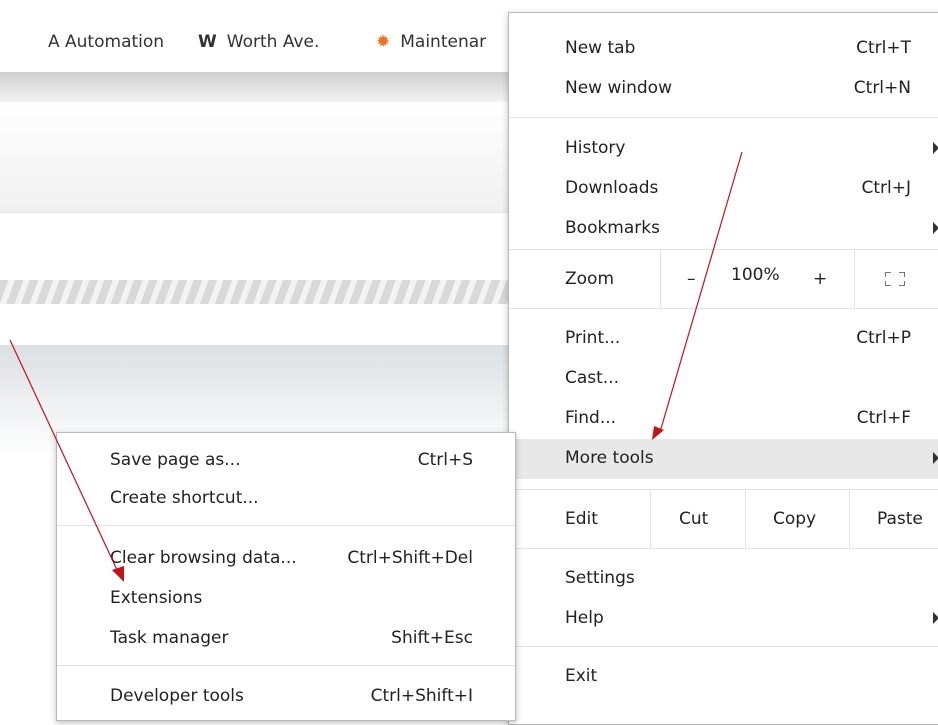  Describe the element at coordinates (612, 188) in the screenshot. I see `menu-item-label: Downloads` at that location.